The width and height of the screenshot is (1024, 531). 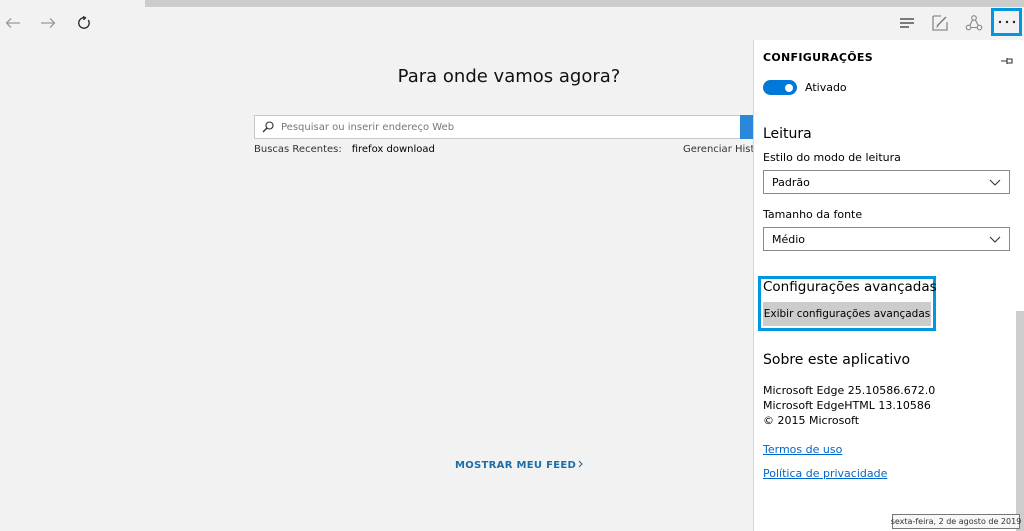 I want to click on recent-search-item: firefox download, so click(x=393, y=149).